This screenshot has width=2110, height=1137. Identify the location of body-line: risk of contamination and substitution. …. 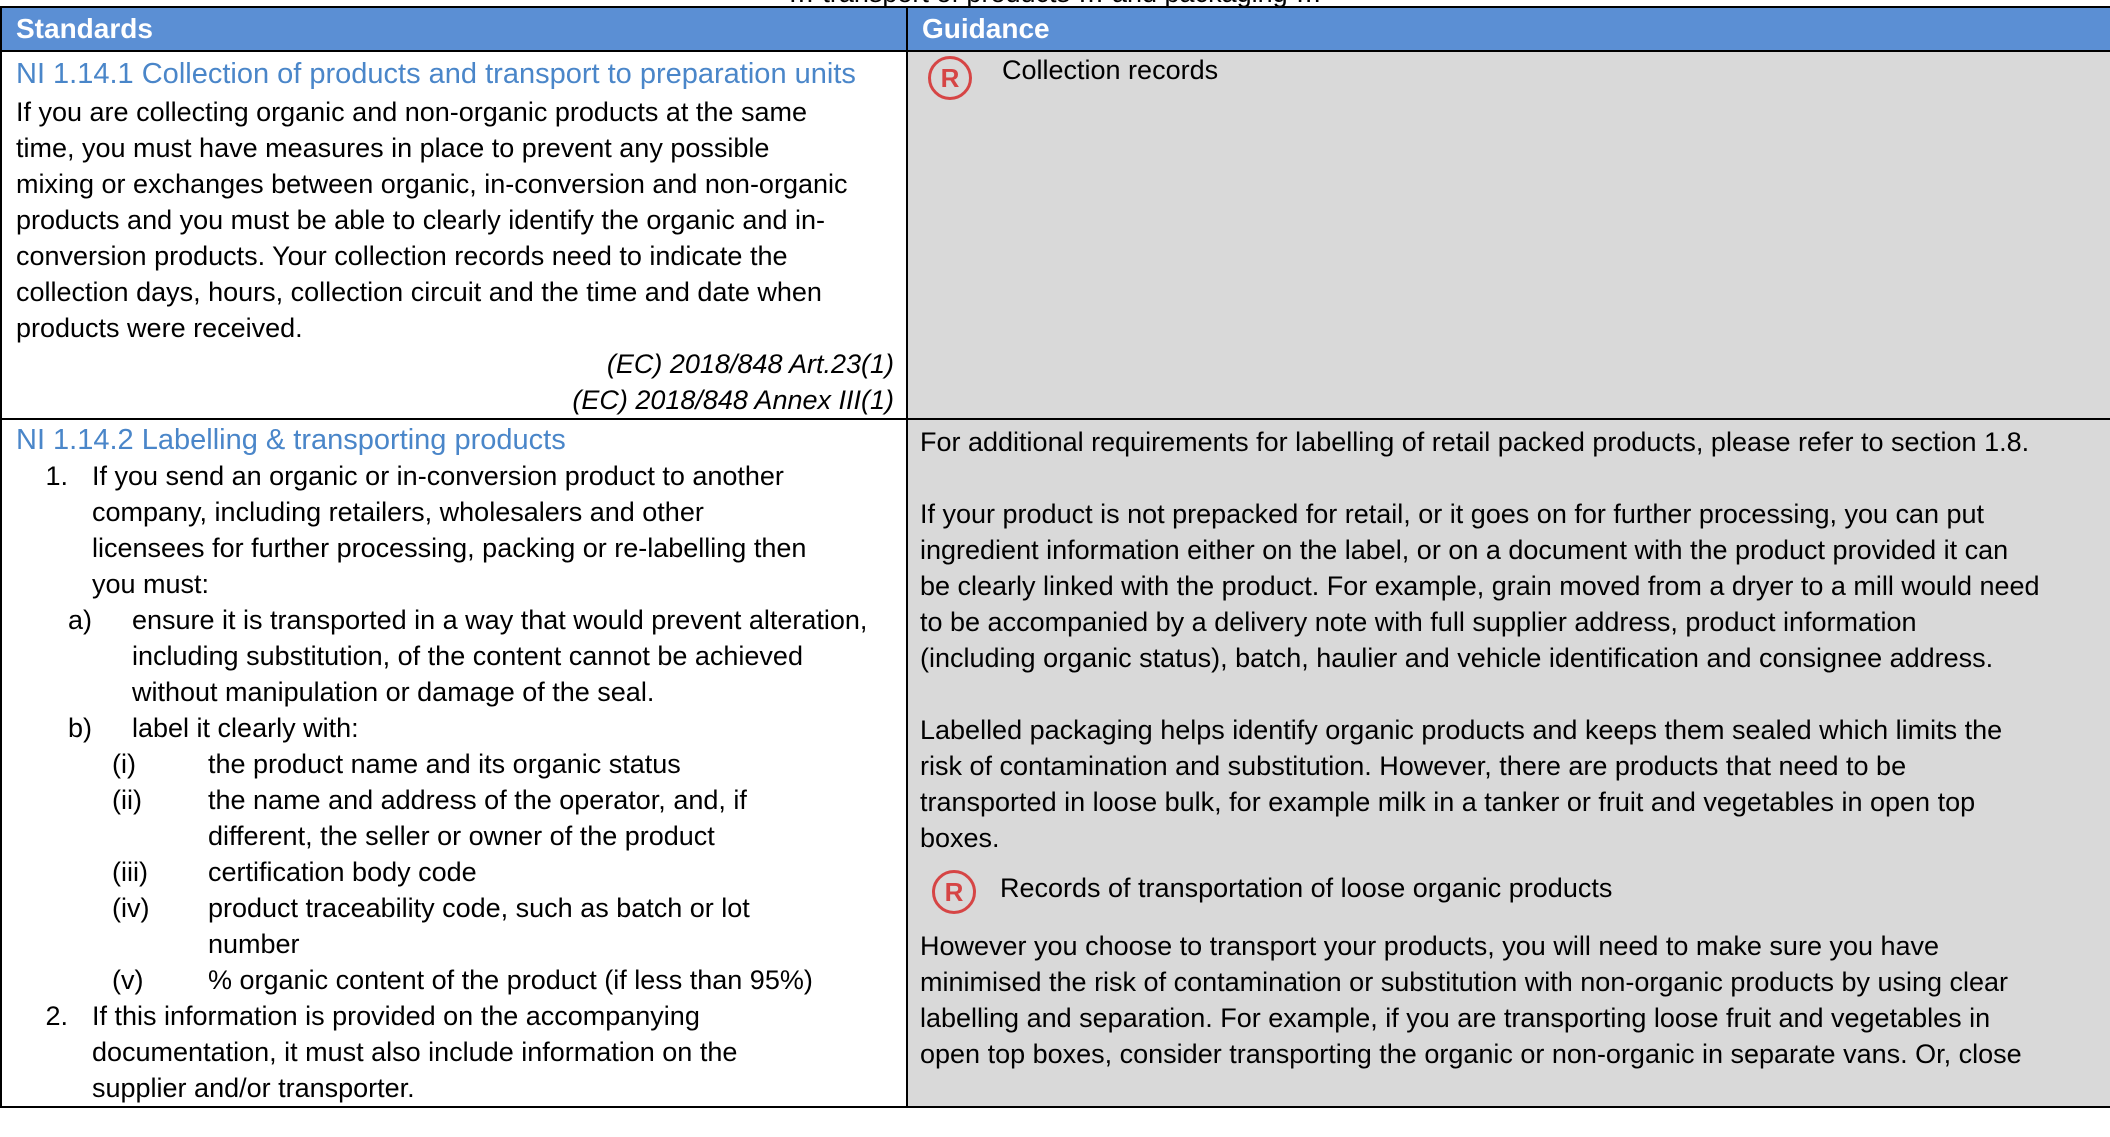
(1413, 766).